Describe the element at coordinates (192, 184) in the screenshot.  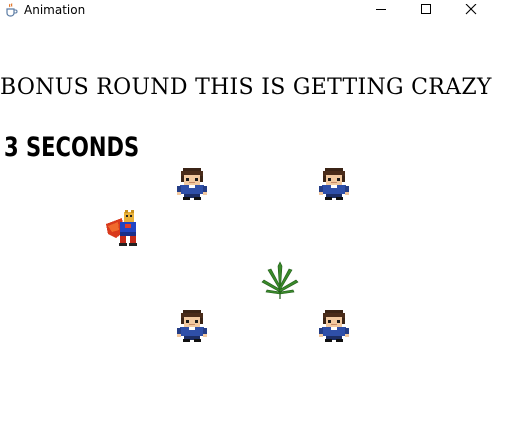
I see `enemy-boy-top-left` at that location.